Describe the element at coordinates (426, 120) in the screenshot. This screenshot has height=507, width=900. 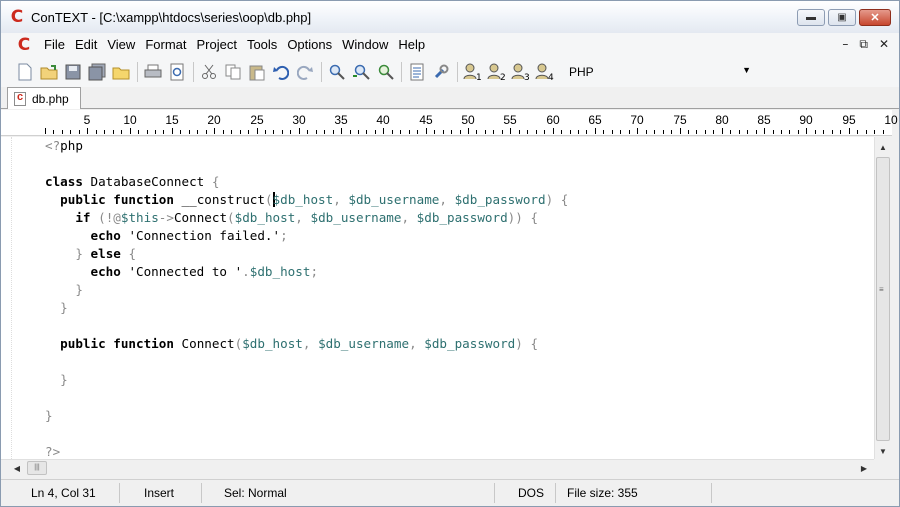
I see `ruler-label: 45` at that location.